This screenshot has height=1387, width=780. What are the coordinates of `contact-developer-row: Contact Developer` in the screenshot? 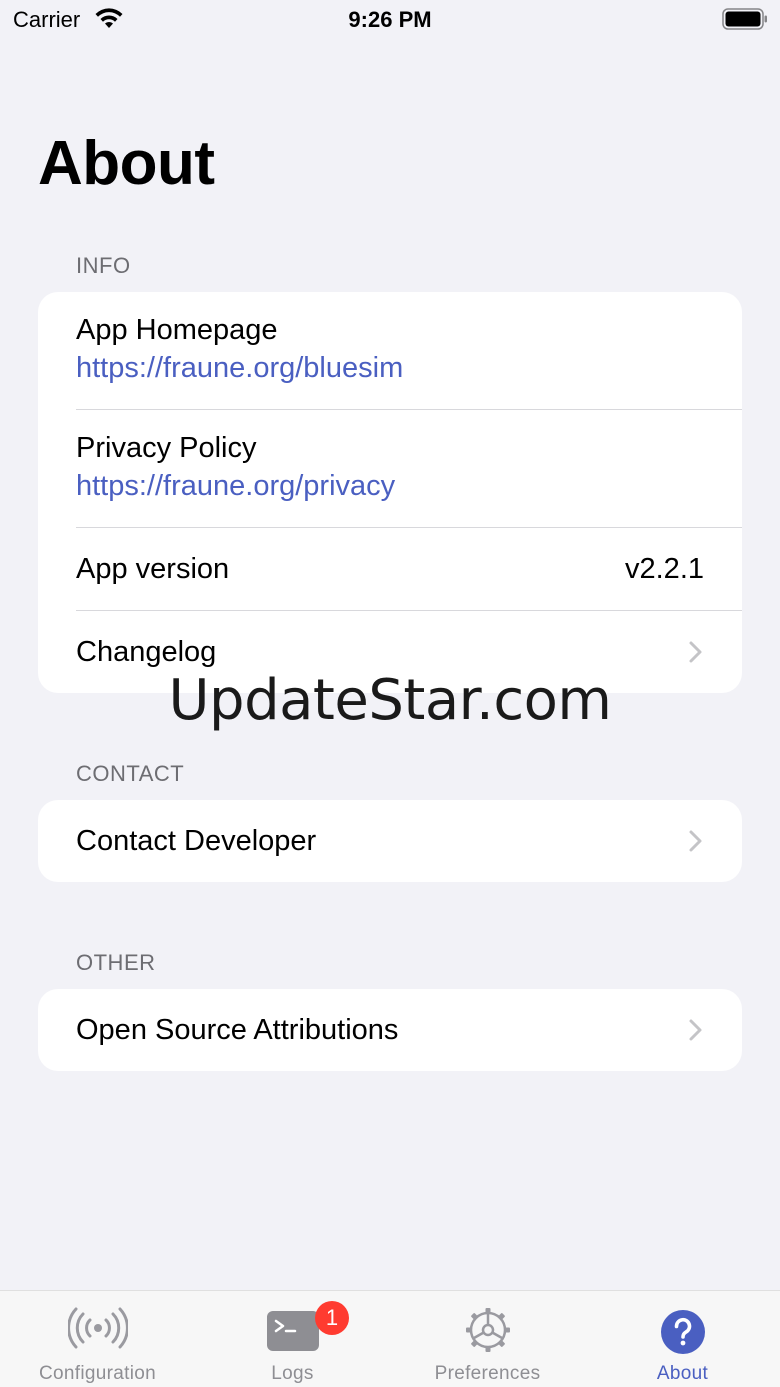 It's located at (390, 841).